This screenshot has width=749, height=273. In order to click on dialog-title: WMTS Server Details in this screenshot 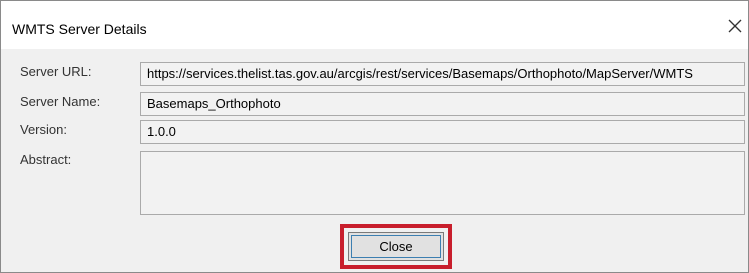, I will do `click(79, 29)`.